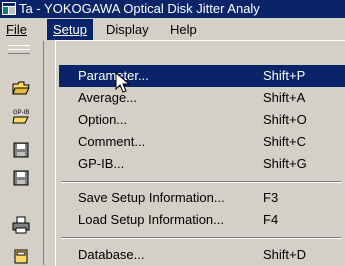 This screenshot has width=345, height=266. I want to click on menu-item-save-setup: Save Setup Information... F3, so click(202, 198).